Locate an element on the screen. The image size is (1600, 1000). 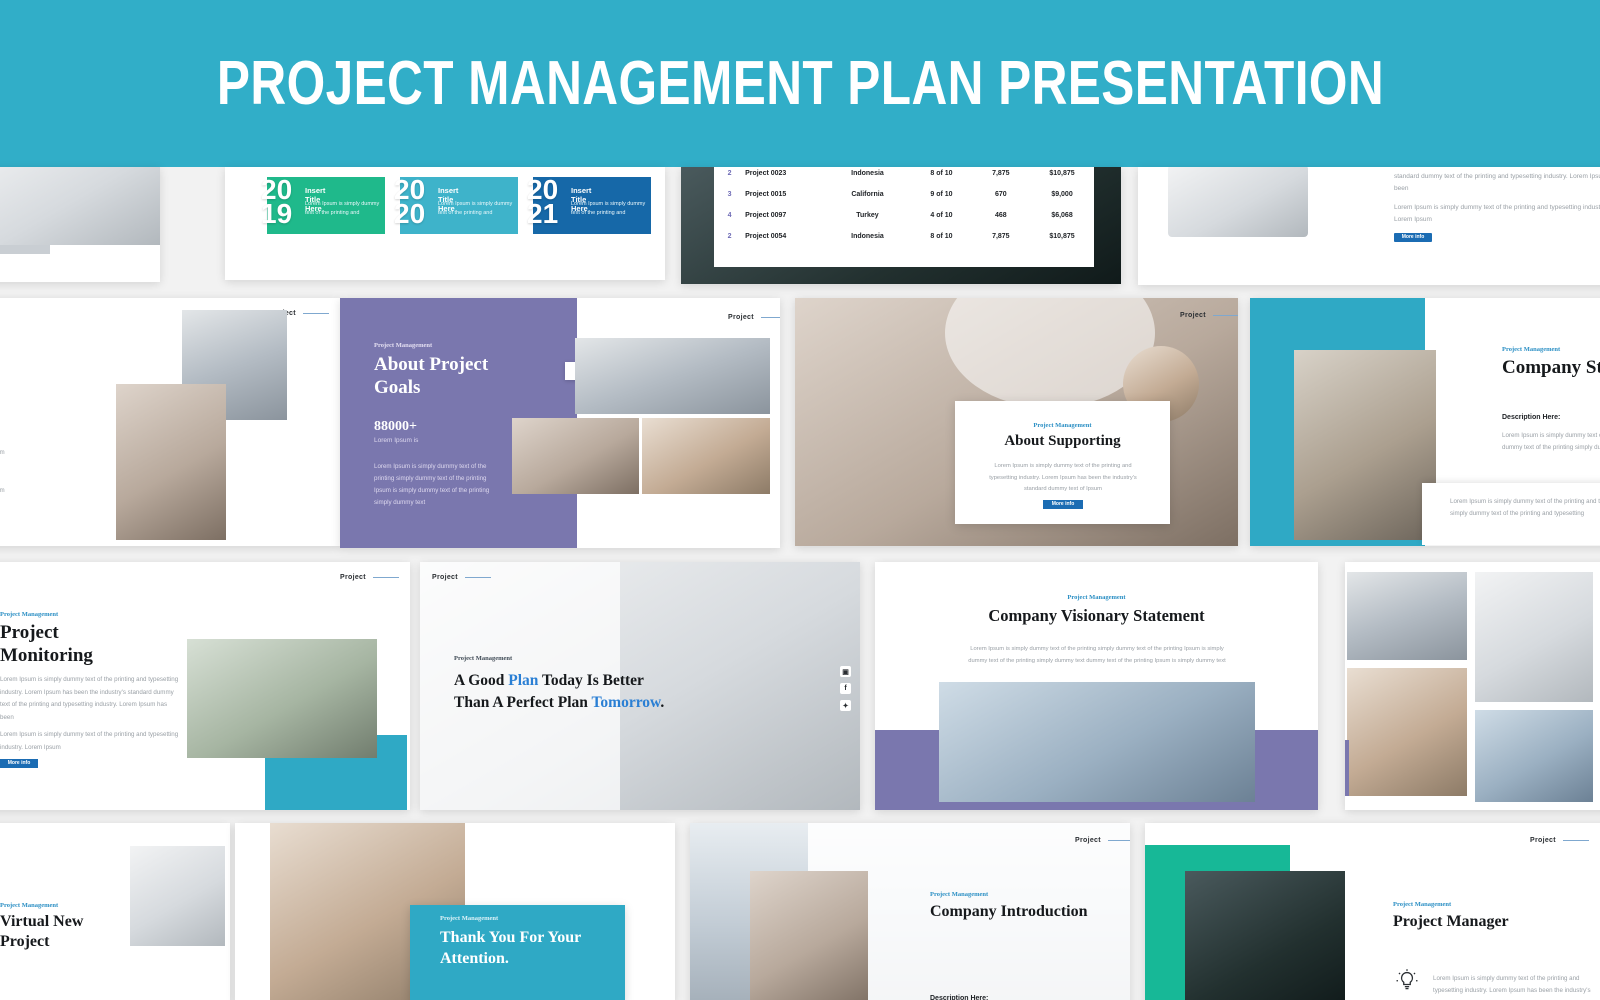
thankyou-eyebrow: Project Management is located at coordinates (469, 918).